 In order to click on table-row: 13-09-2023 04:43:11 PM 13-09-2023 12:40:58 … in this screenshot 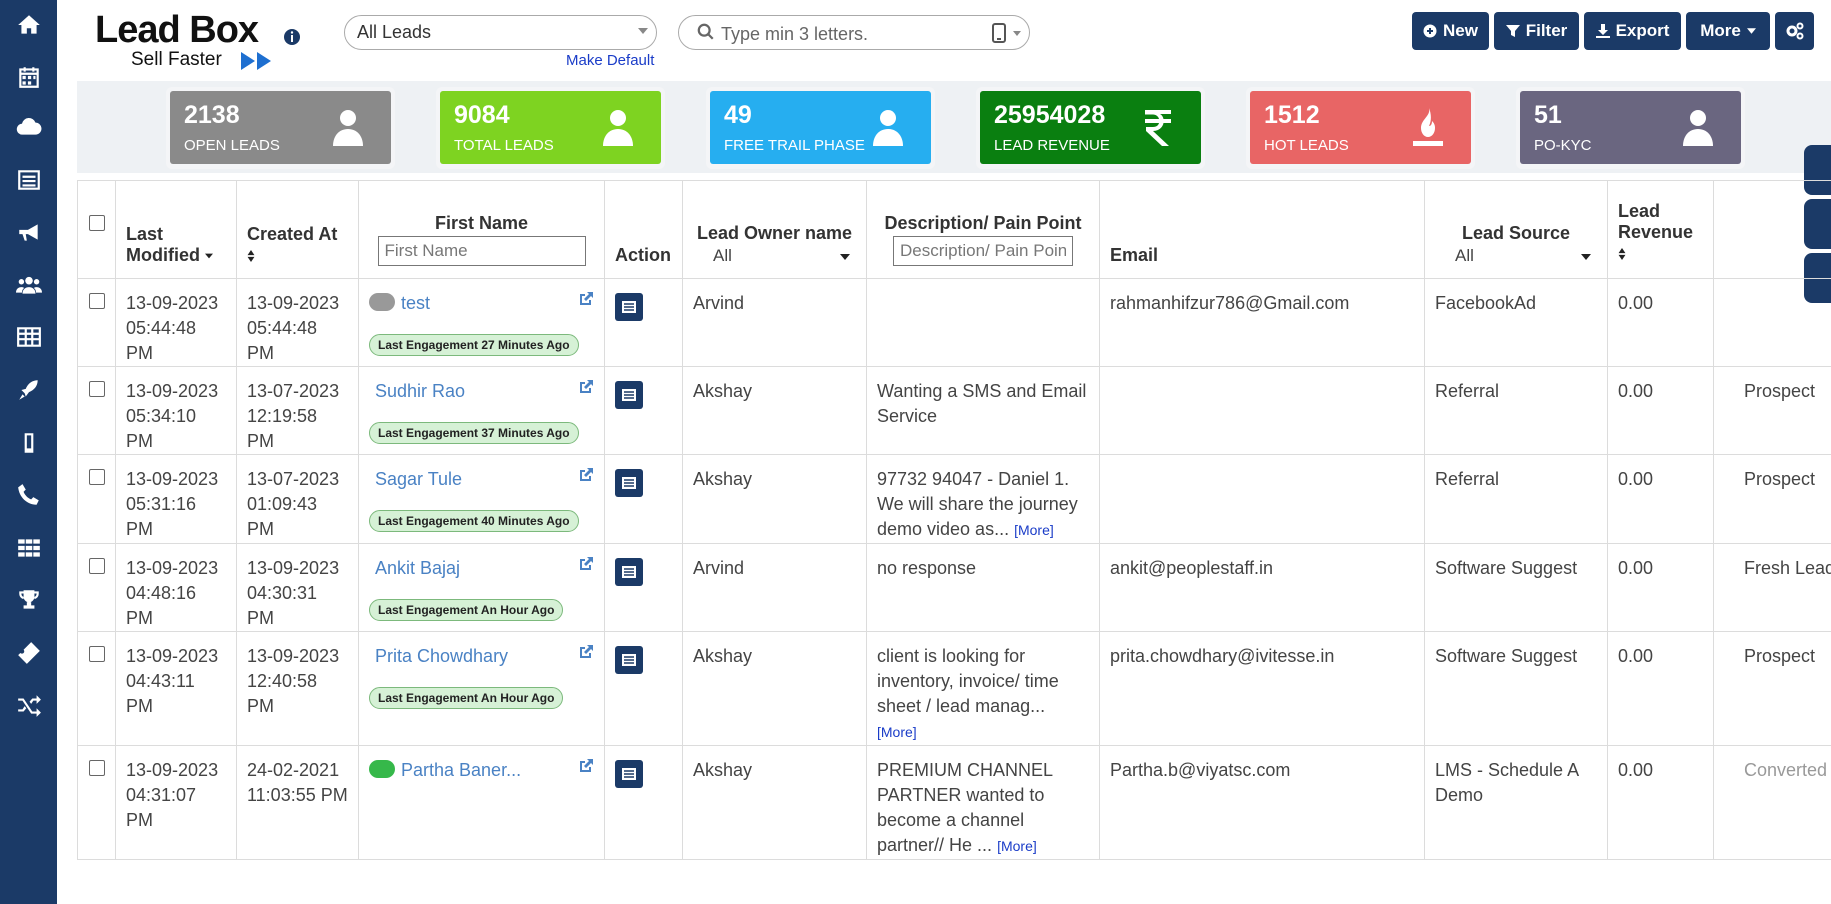, I will do `click(954, 688)`.